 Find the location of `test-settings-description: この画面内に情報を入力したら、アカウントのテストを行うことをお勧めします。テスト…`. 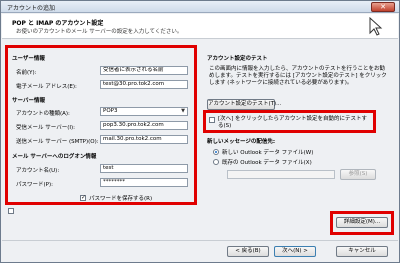

test-settings-description: この画面内に情報を入力したら、アカウントのテストを行うことをお勧めします。テスト… is located at coordinates (298, 76).